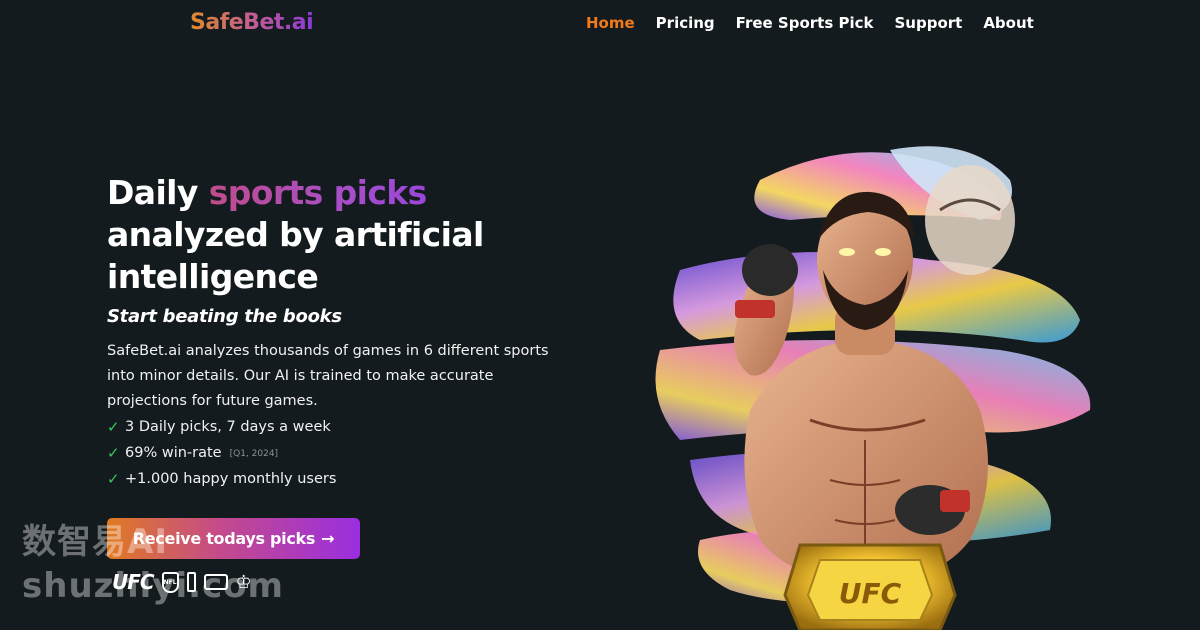 Image resolution: width=1200 pixels, height=630 pixels. I want to click on hero-subhead: Start beating the books, so click(224, 316).